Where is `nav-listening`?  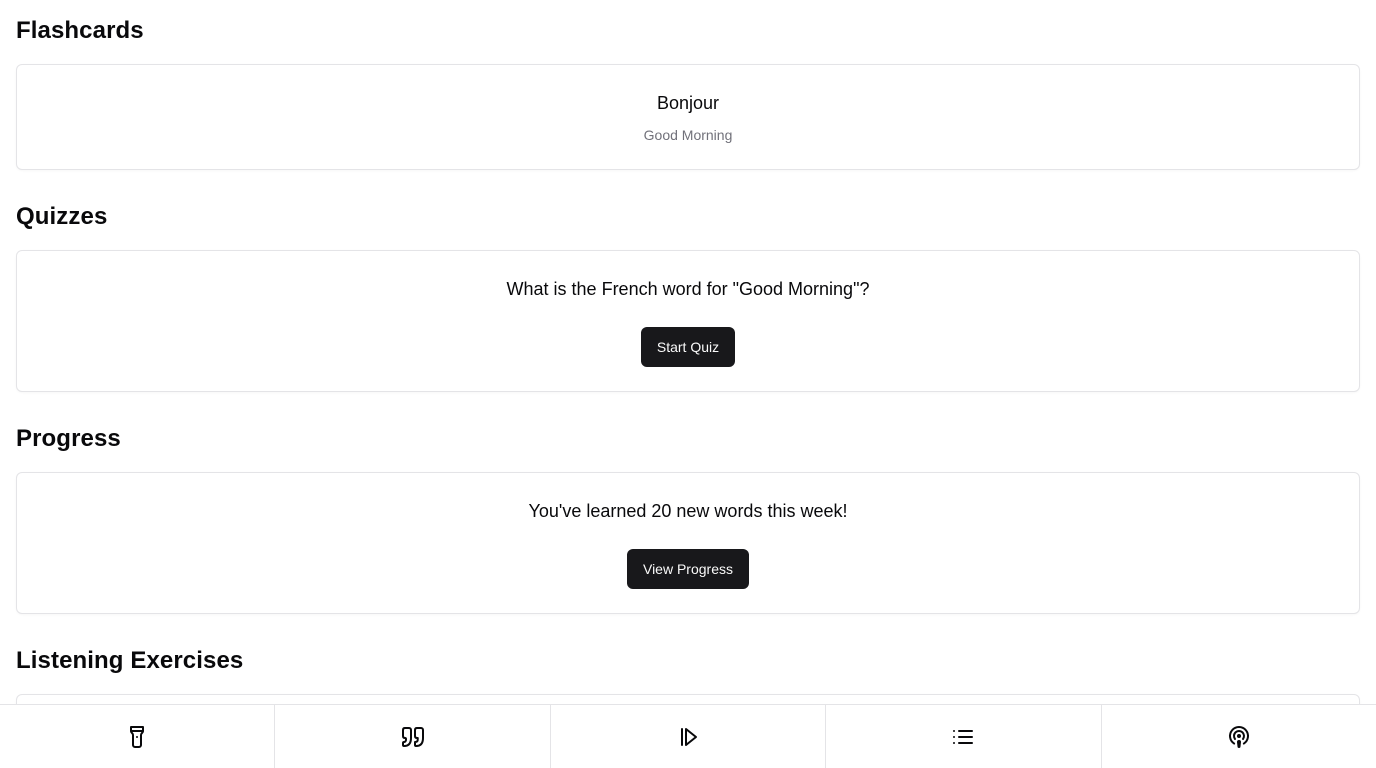 nav-listening is located at coordinates (687, 736).